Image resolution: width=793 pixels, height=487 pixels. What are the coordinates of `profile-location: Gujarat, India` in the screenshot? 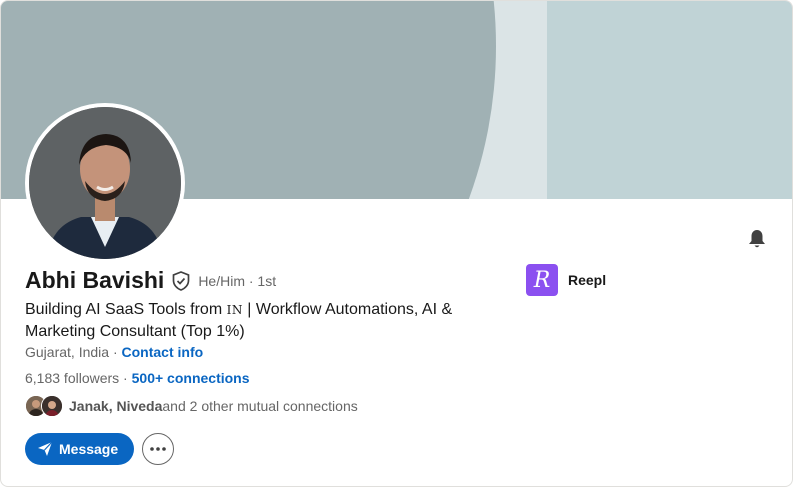 It's located at (67, 352).